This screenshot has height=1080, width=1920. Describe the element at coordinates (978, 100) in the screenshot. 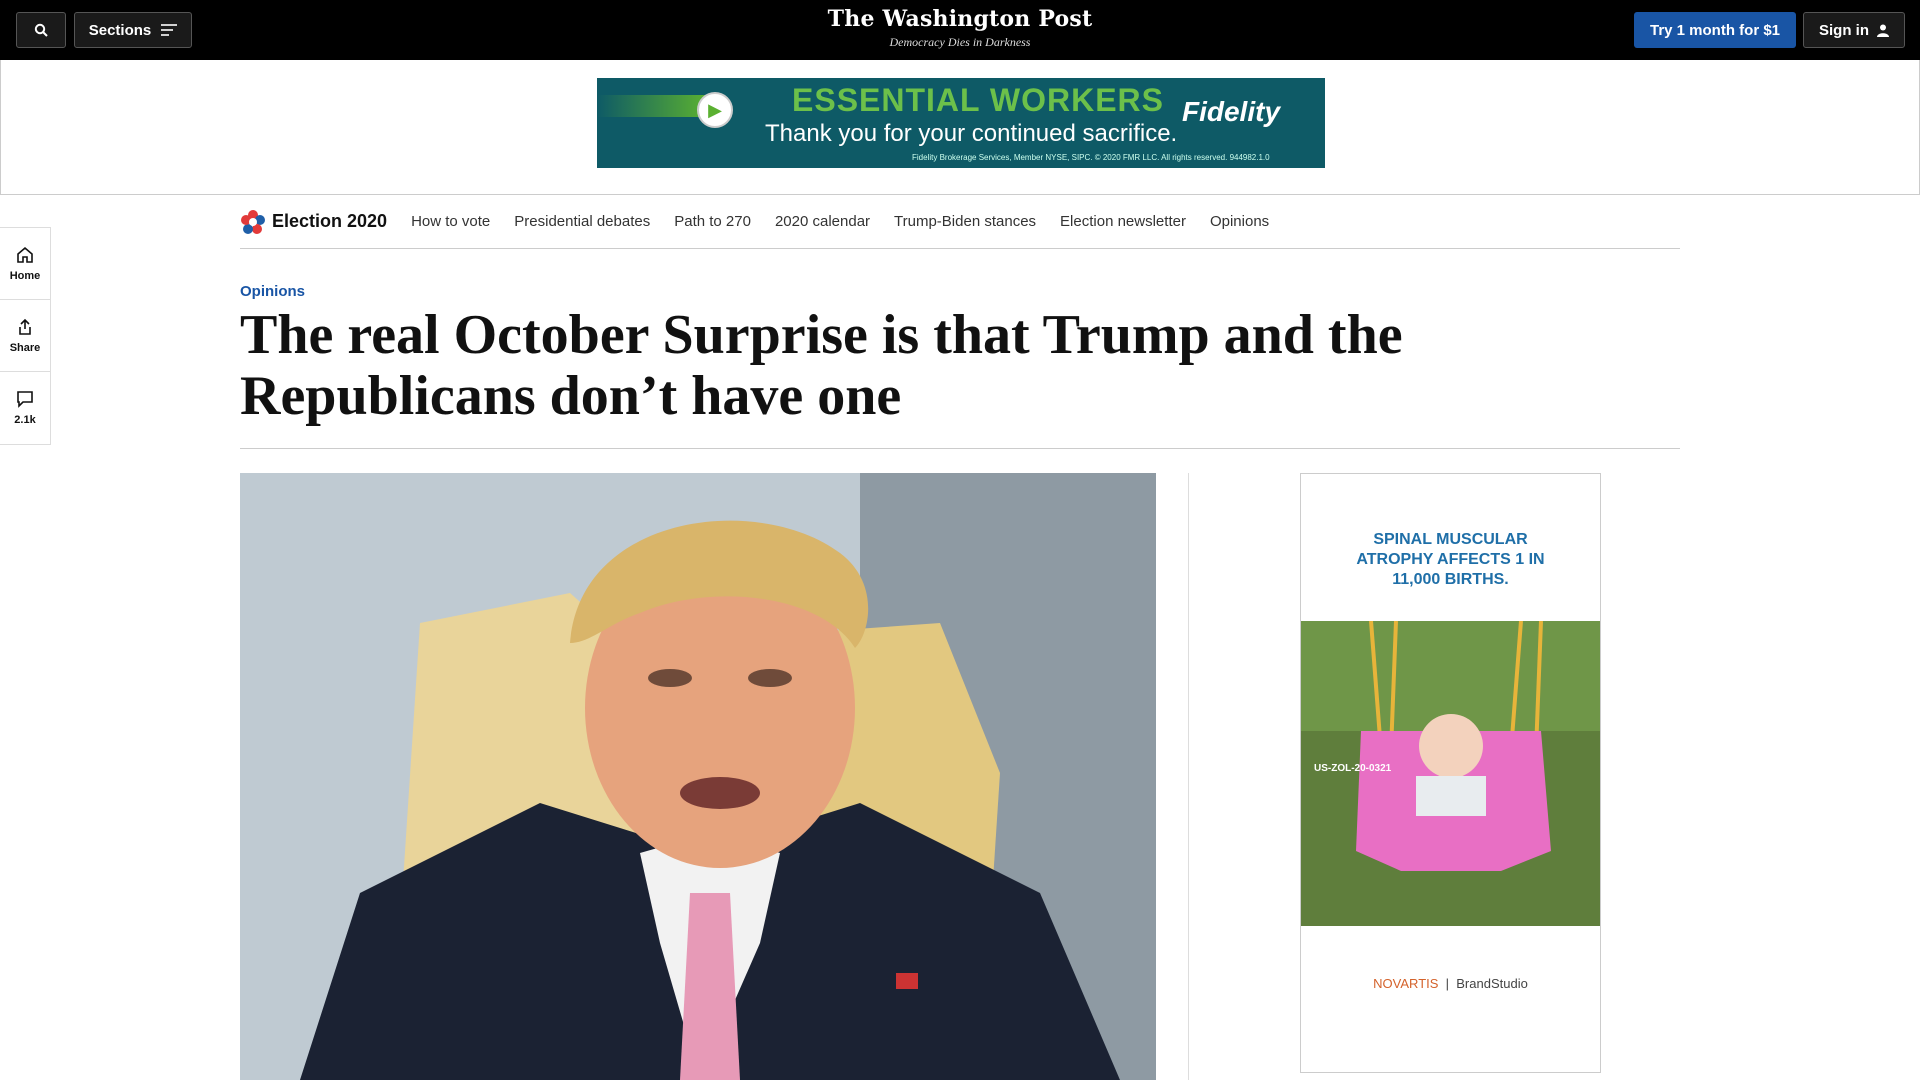

I see `ad-headline: ESSENTIAL WORKERS` at that location.